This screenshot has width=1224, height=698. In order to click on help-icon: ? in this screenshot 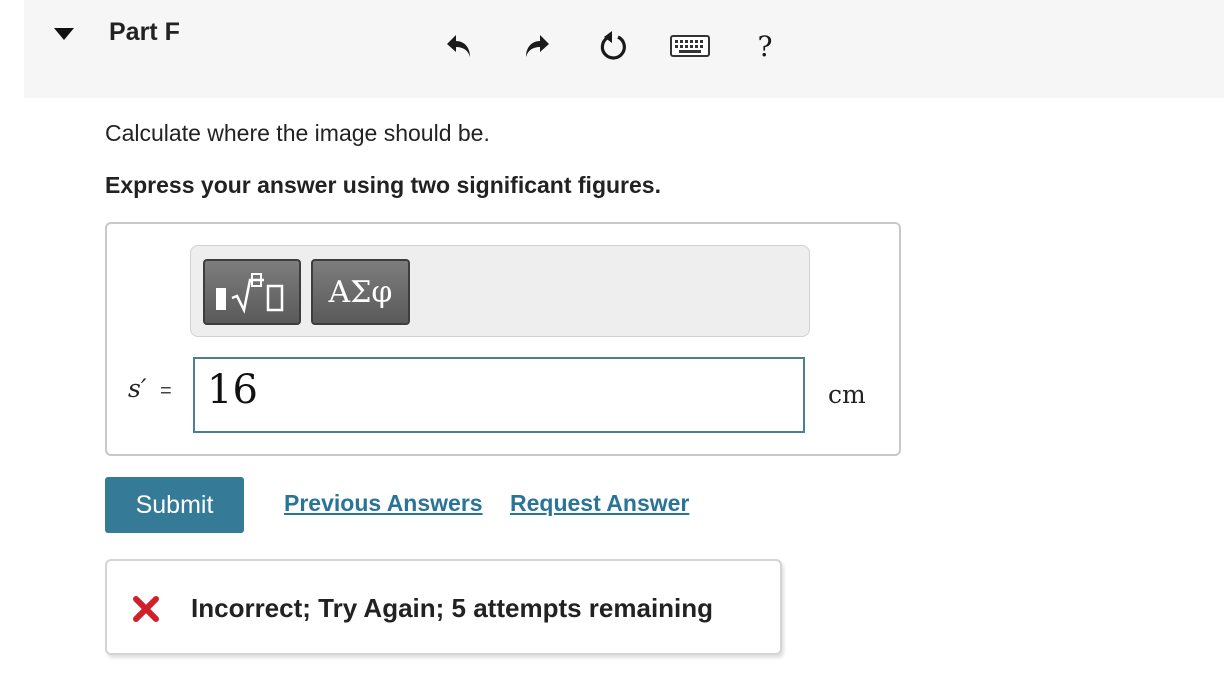, I will do `click(765, 46)`.